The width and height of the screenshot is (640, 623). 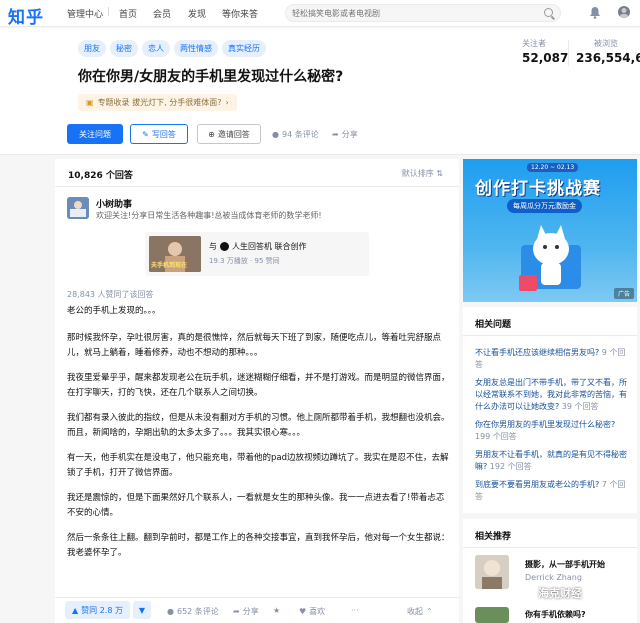 What do you see at coordinates (545, 58) in the screenshot?
I see `followers-count: 52,087` at bounding box center [545, 58].